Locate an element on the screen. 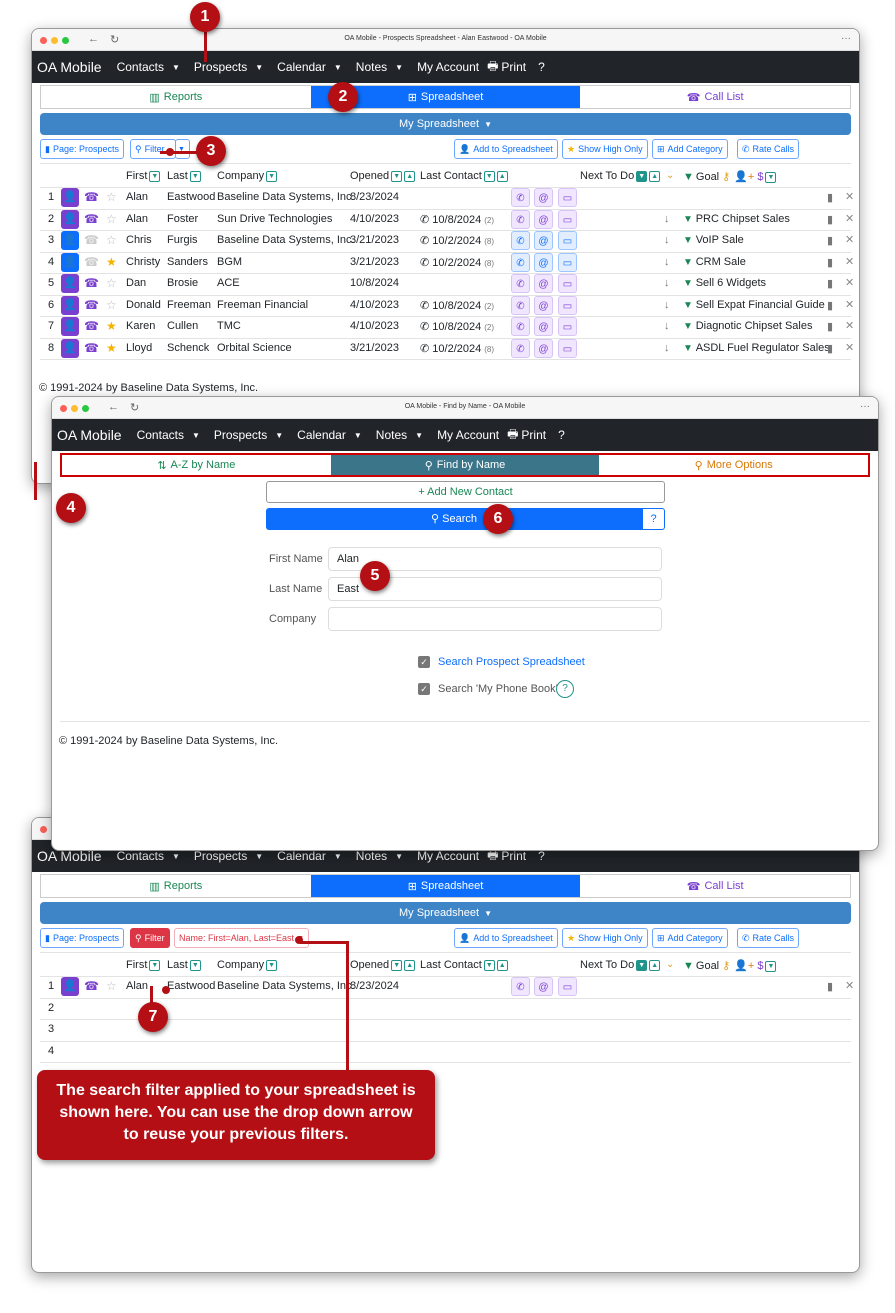 Image resolution: width=895 pixels, height=1313 pixels. goal: ▼ CRM Sale is located at coordinates (714, 262).